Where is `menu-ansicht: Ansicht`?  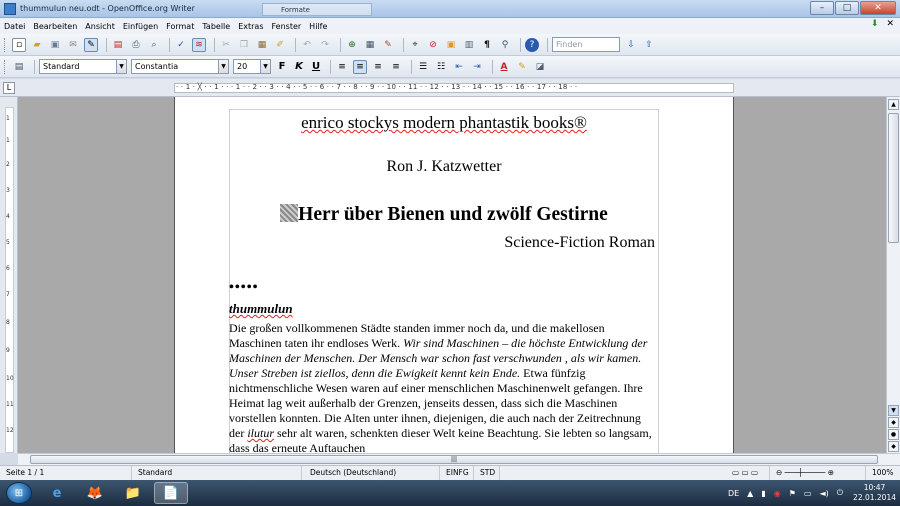 menu-ansicht: Ansicht is located at coordinates (100, 26).